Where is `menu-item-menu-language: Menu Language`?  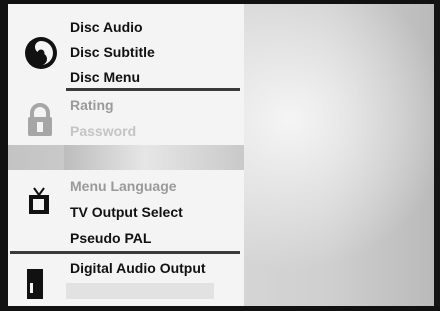
menu-item-menu-language: Menu Language is located at coordinates (123, 186).